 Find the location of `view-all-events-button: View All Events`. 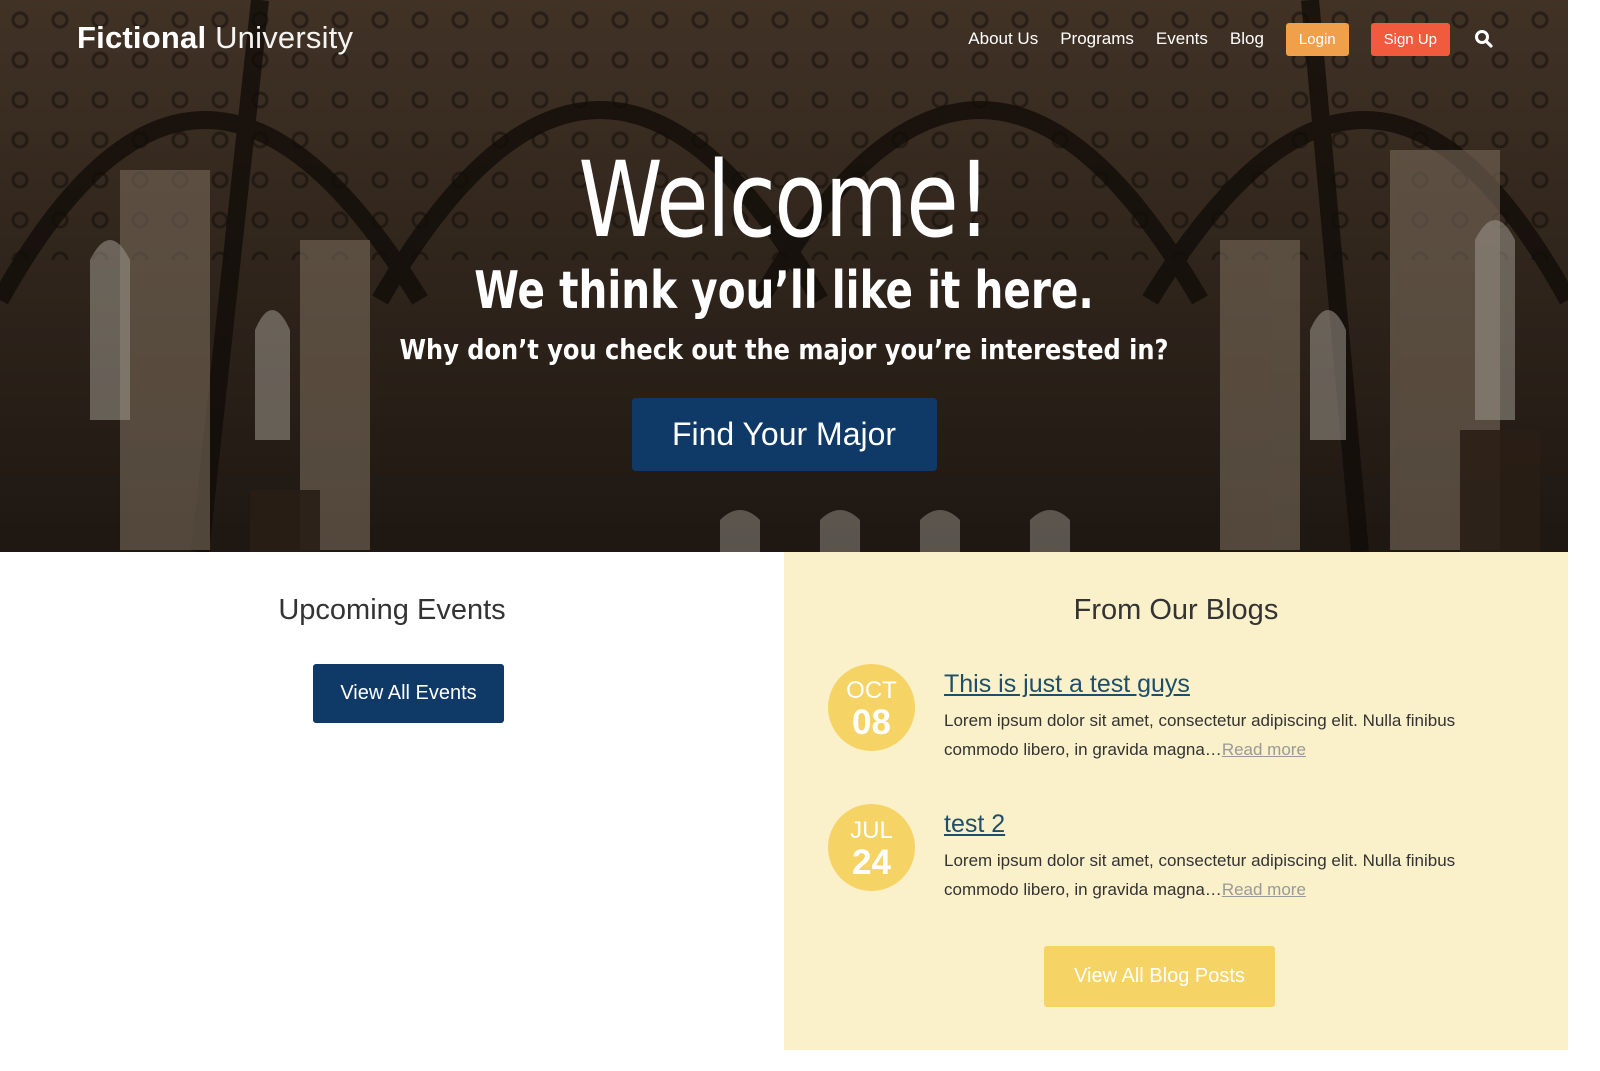

view-all-events-button: View All Events is located at coordinates (408, 693).